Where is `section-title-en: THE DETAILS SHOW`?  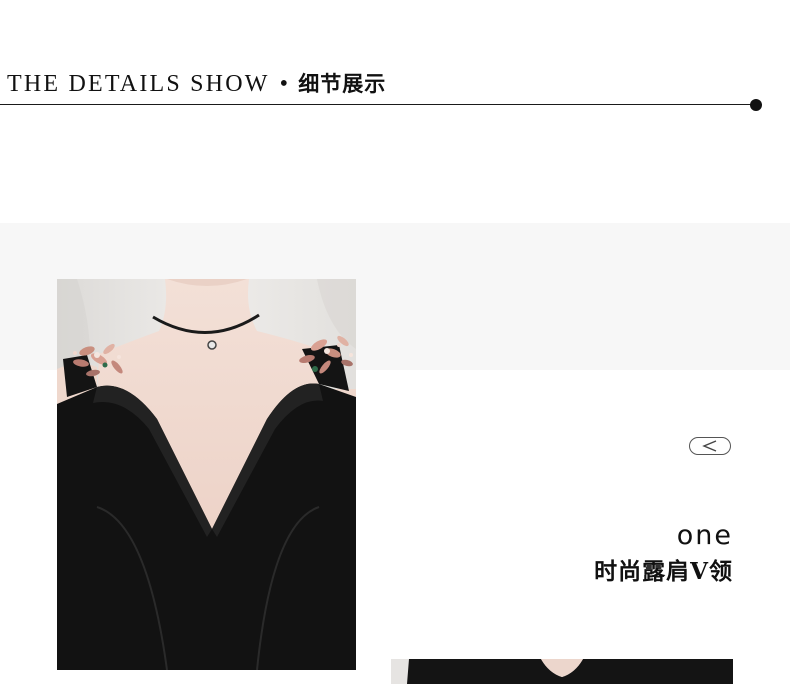 section-title-en: THE DETAILS SHOW is located at coordinates (138, 84).